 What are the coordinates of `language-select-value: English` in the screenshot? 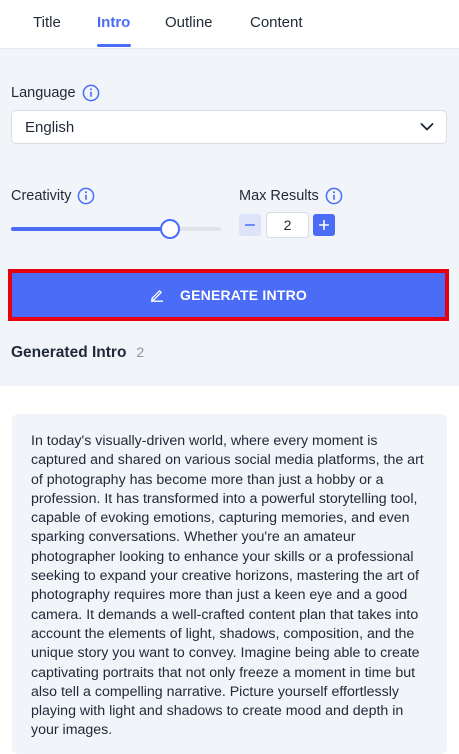 It's located at (50, 127).